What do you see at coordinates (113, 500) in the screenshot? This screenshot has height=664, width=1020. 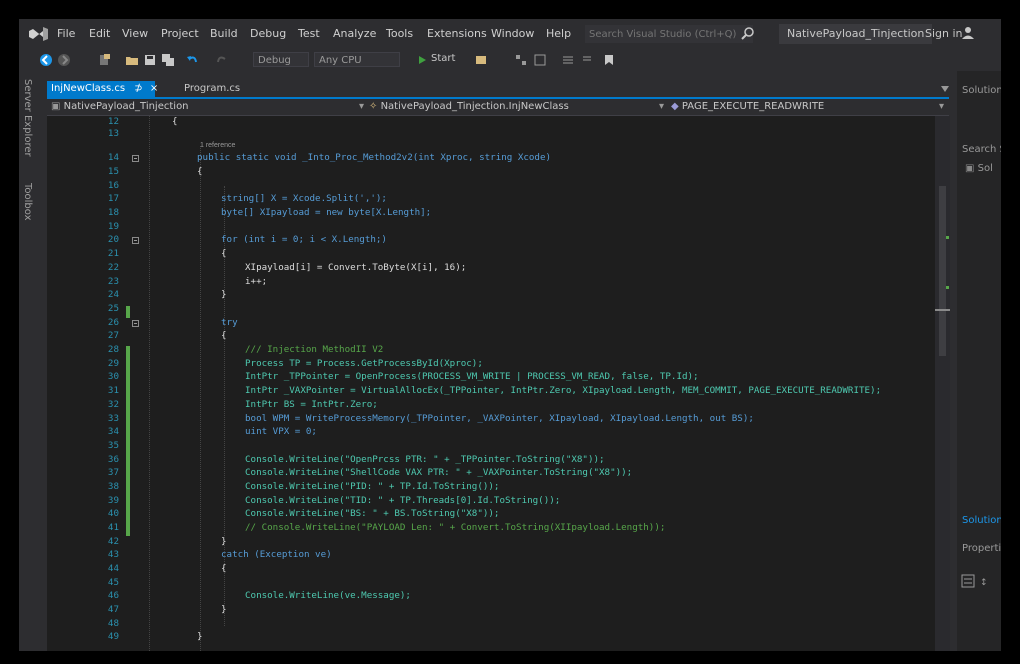 I see `line-number: 39` at bounding box center [113, 500].